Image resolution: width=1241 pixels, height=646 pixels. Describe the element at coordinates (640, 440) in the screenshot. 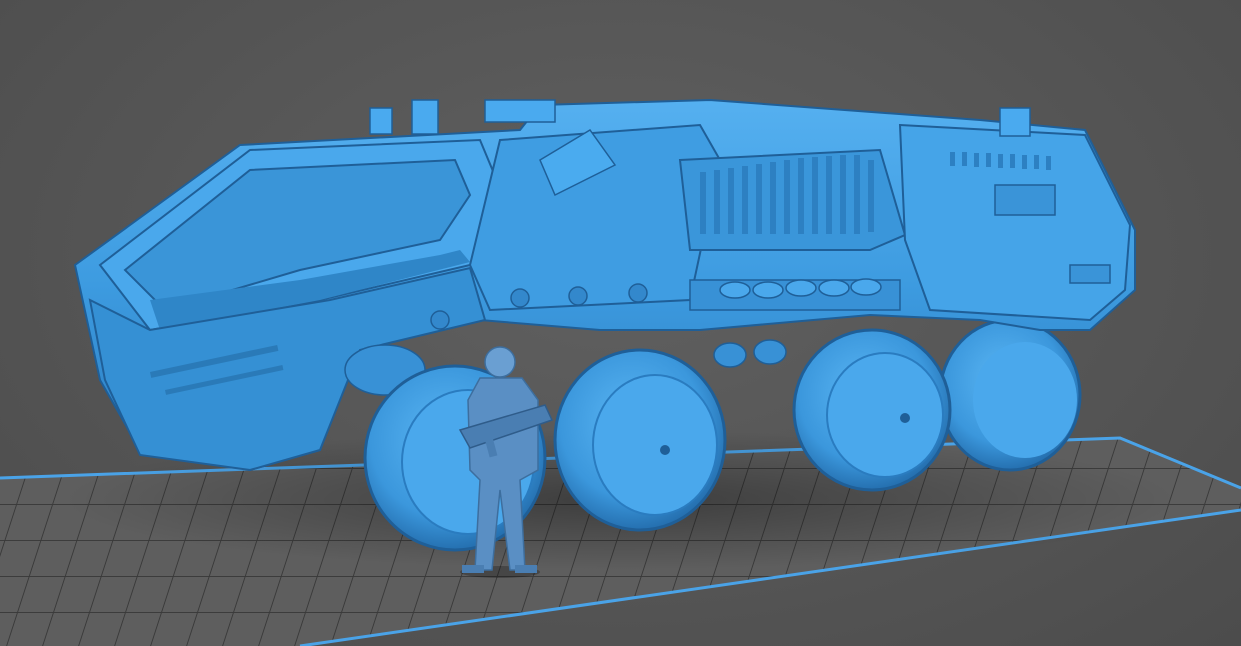

I see `wheel-front-mid` at that location.